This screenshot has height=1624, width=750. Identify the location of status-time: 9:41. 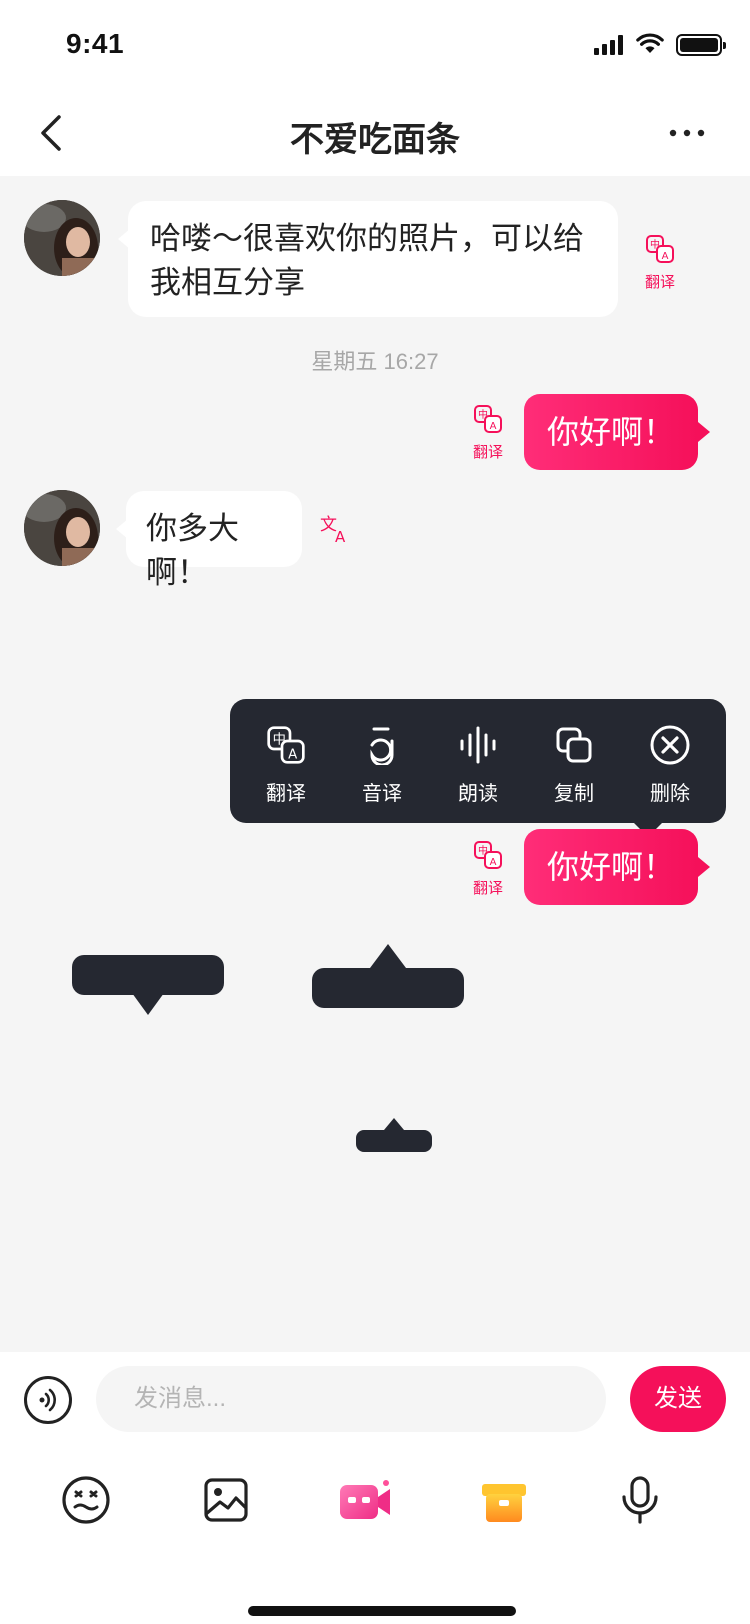
(95, 43).